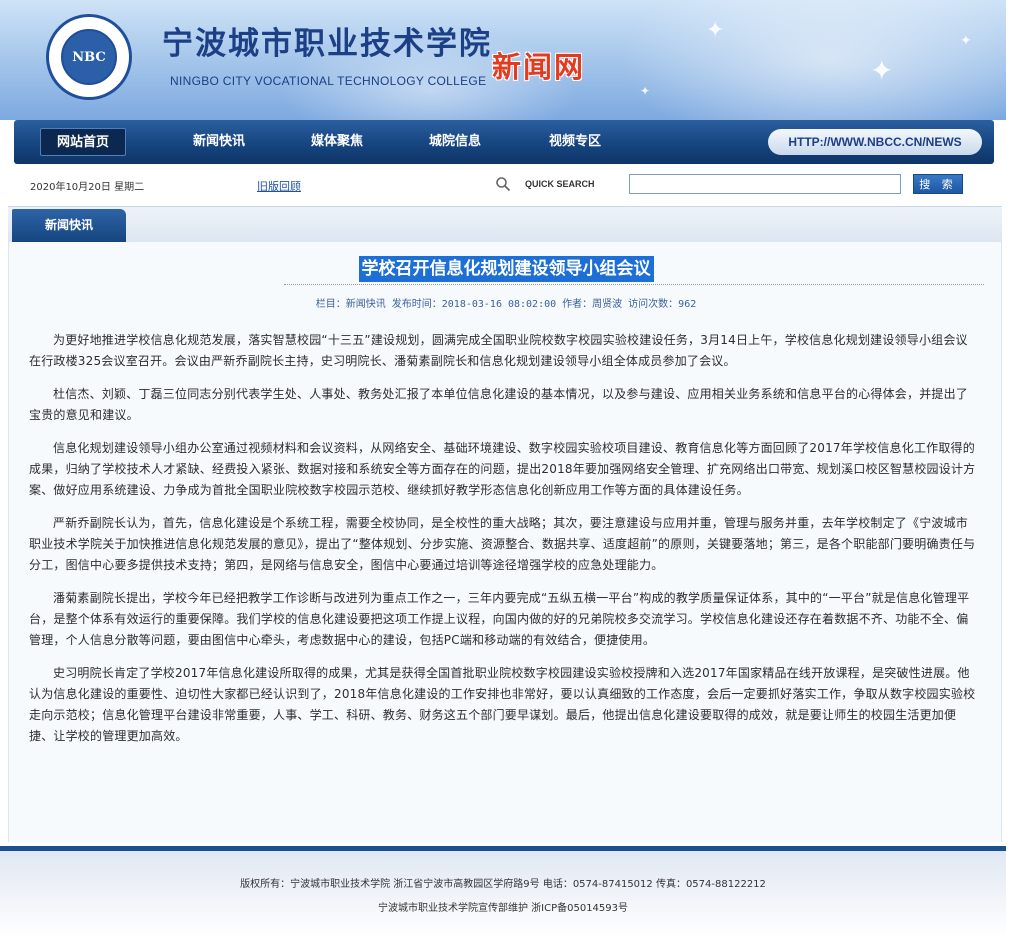  What do you see at coordinates (87, 187) in the screenshot?
I see `current-date: 2020年10月20日 星期二` at bounding box center [87, 187].